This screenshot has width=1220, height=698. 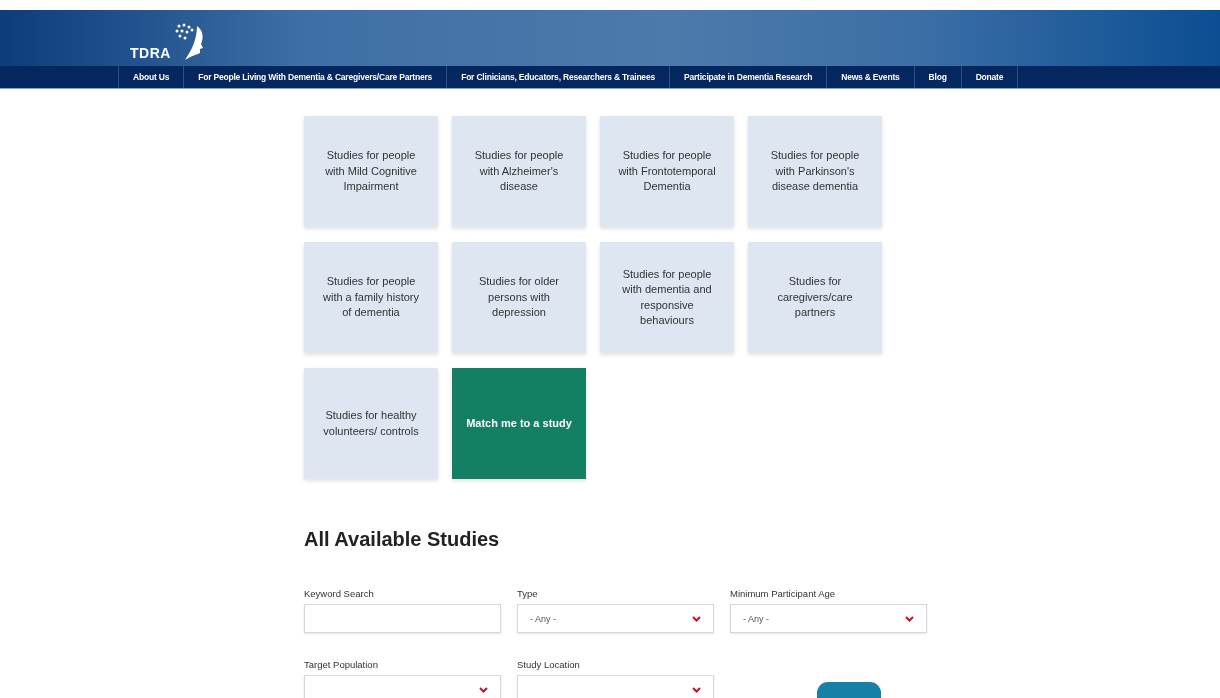 I want to click on nav-link: Participate in Dementia Research, so click(x=747, y=77).